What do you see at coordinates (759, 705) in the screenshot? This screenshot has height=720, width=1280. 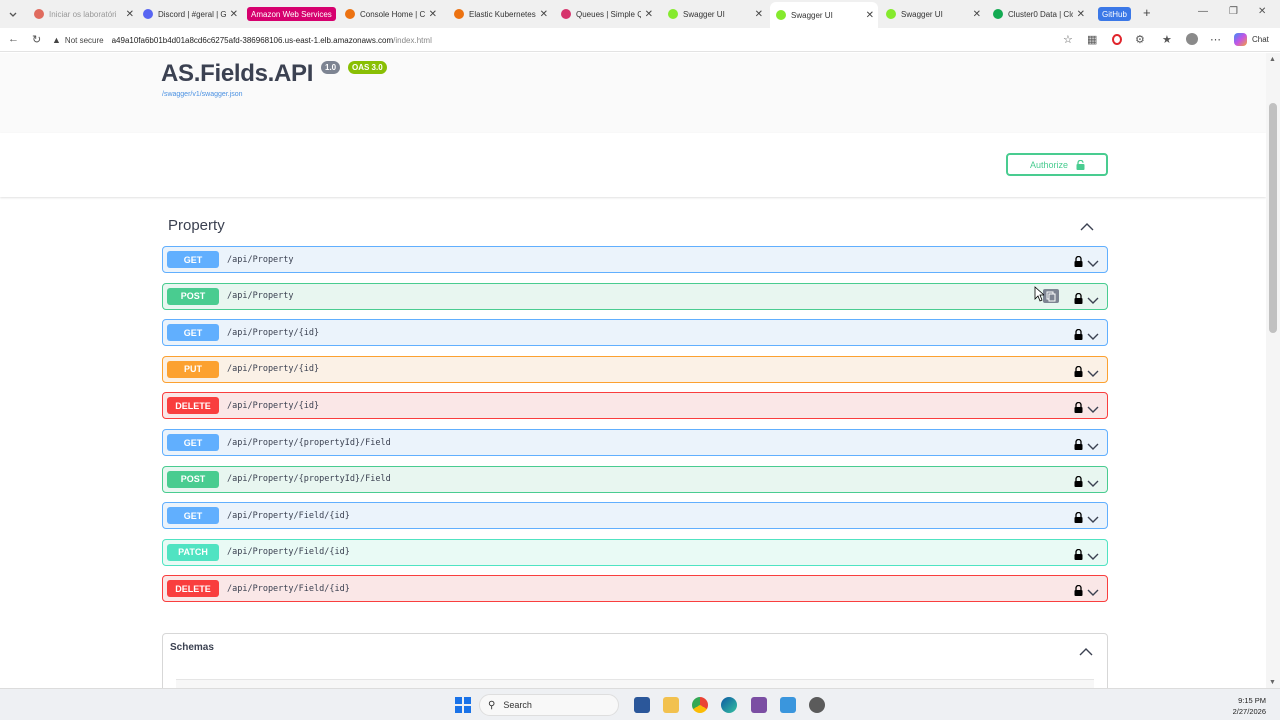 I see `visual-studio-icon` at bounding box center [759, 705].